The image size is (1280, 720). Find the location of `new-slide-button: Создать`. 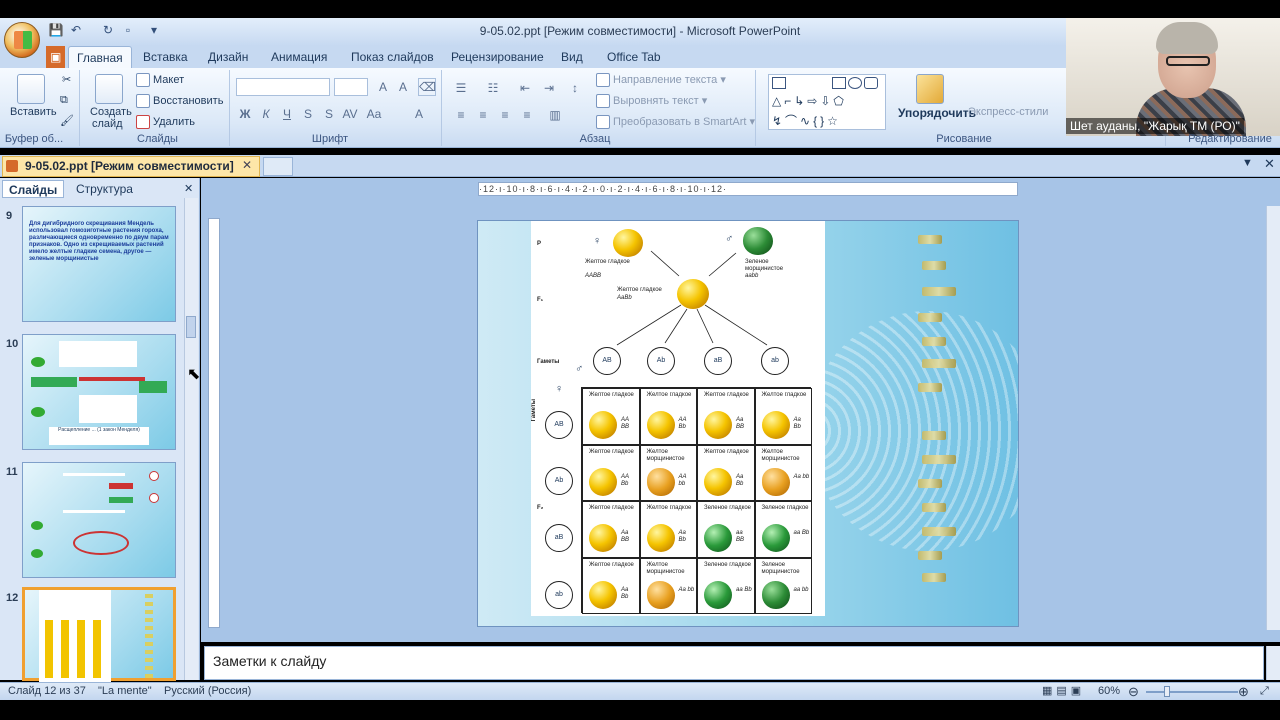

new-slide-button: Создать is located at coordinates (111, 112).